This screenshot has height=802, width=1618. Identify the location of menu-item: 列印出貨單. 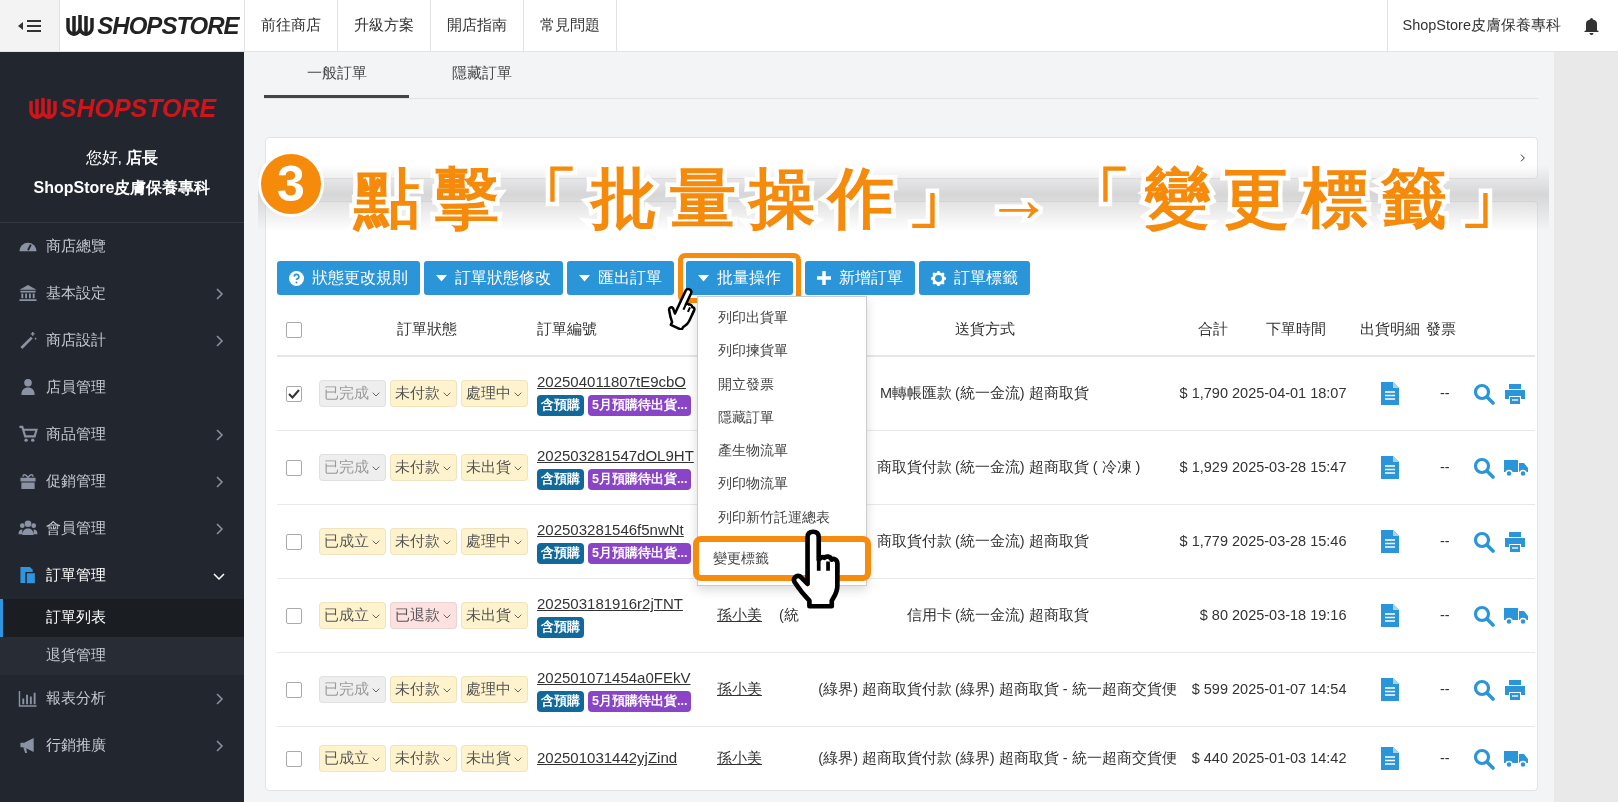
(782, 318).